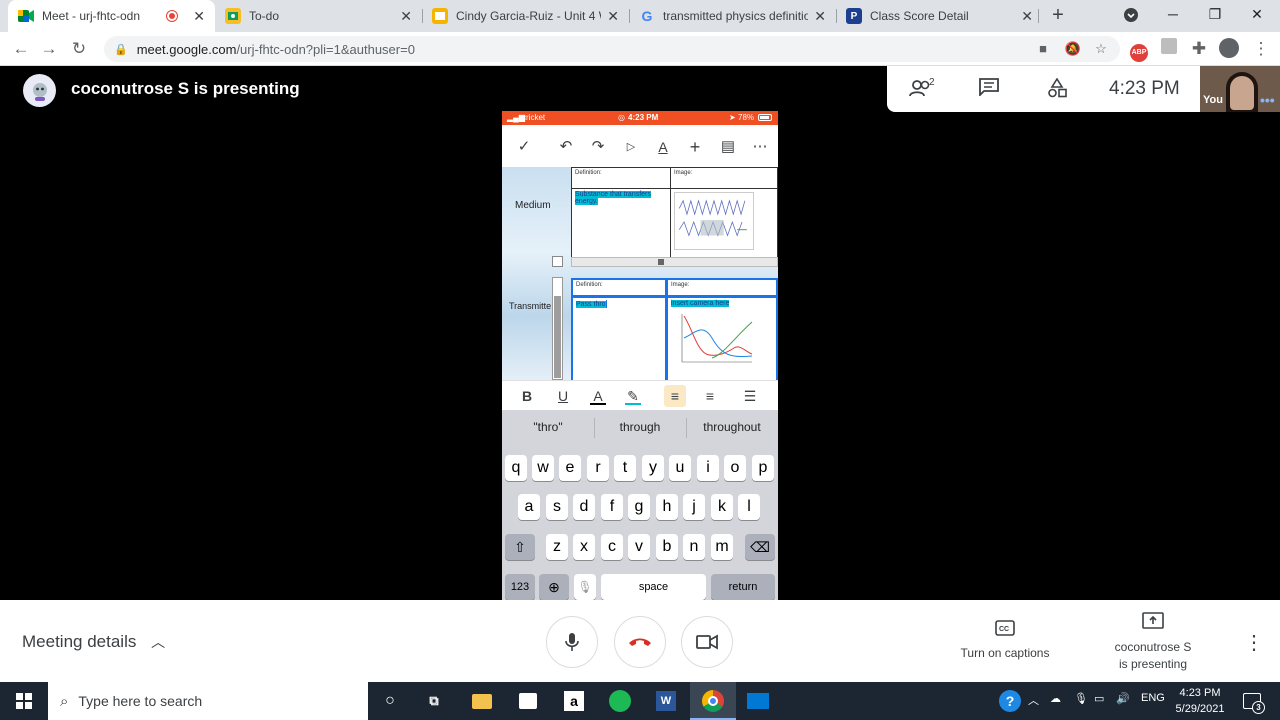 The height and width of the screenshot is (720, 1280). Describe the element at coordinates (390, 701) in the screenshot. I see `cortana-icon: ○` at that location.